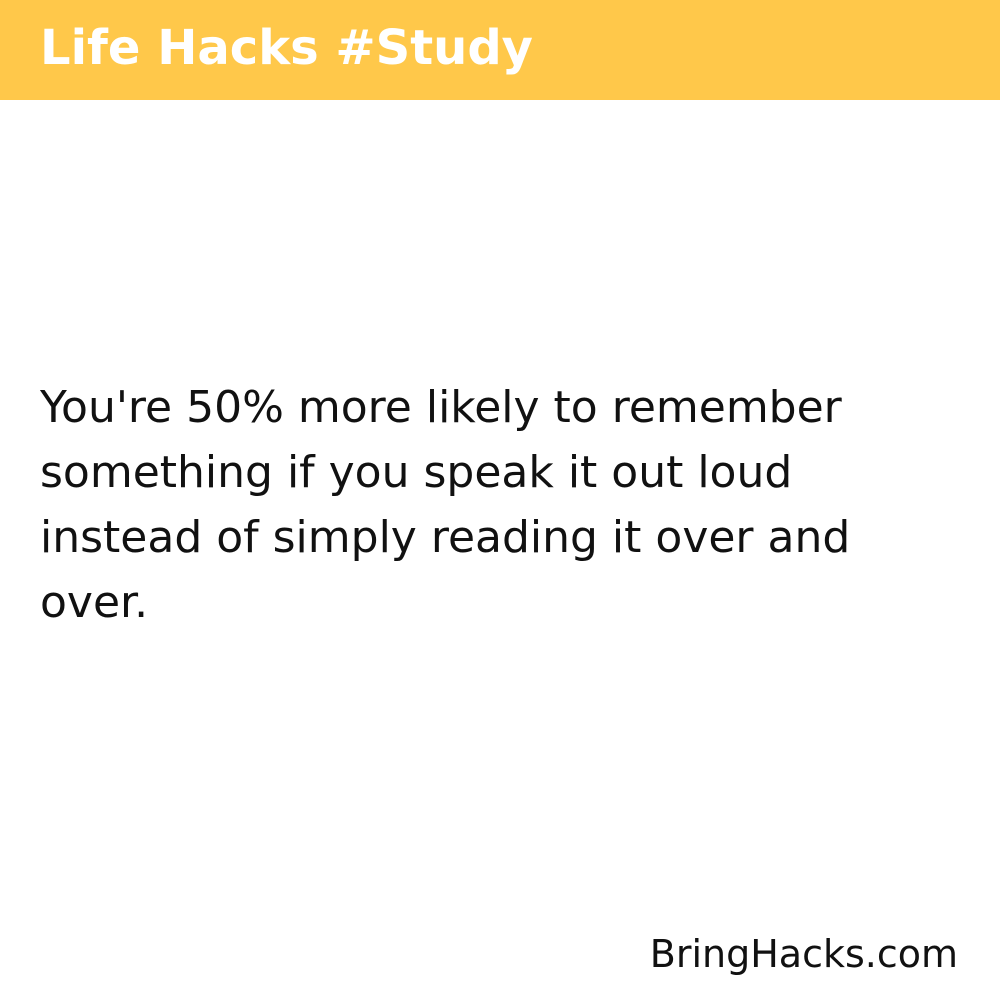  Describe the element at coordinates (286, 48) in the screenshot. I see `page-title: Life Hacks #Study` at that location.